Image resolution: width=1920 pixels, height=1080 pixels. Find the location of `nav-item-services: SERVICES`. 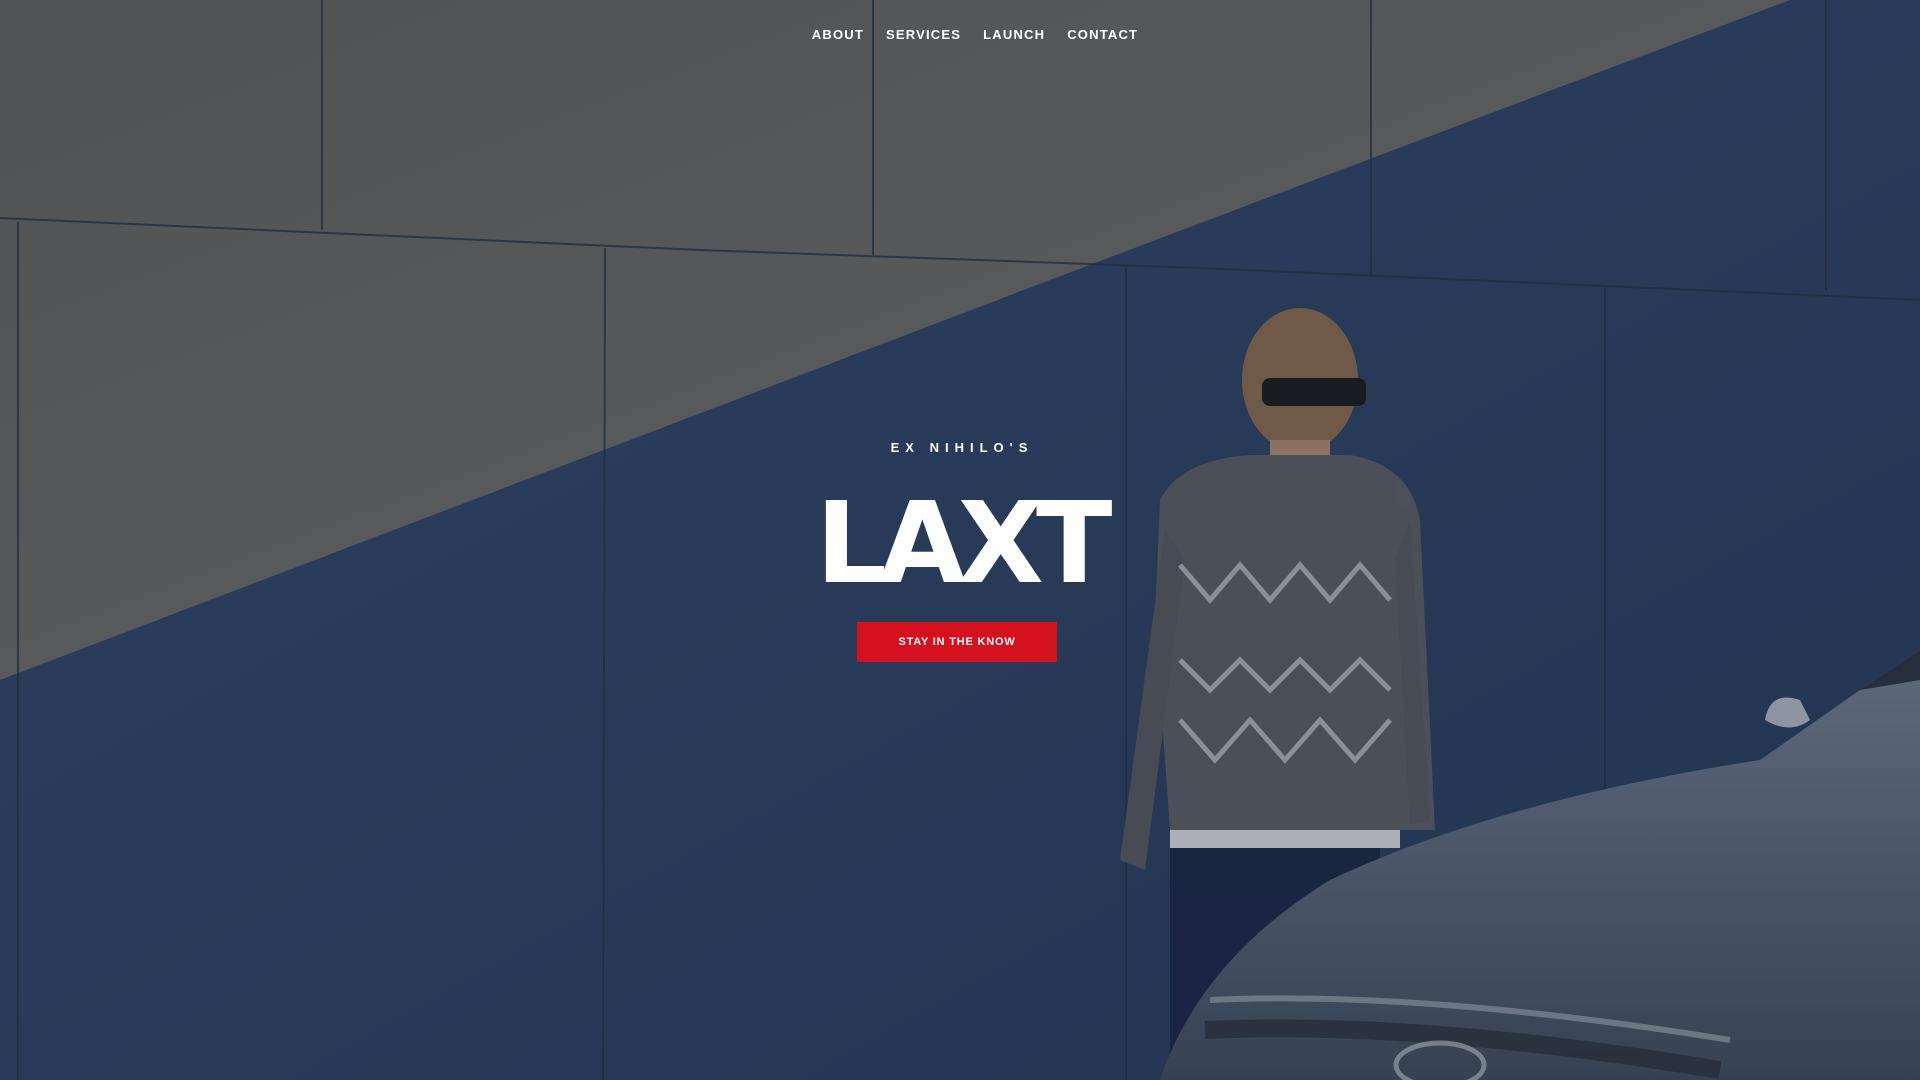

nav-item-services: SERVICES is located at coordinates (923, 34).